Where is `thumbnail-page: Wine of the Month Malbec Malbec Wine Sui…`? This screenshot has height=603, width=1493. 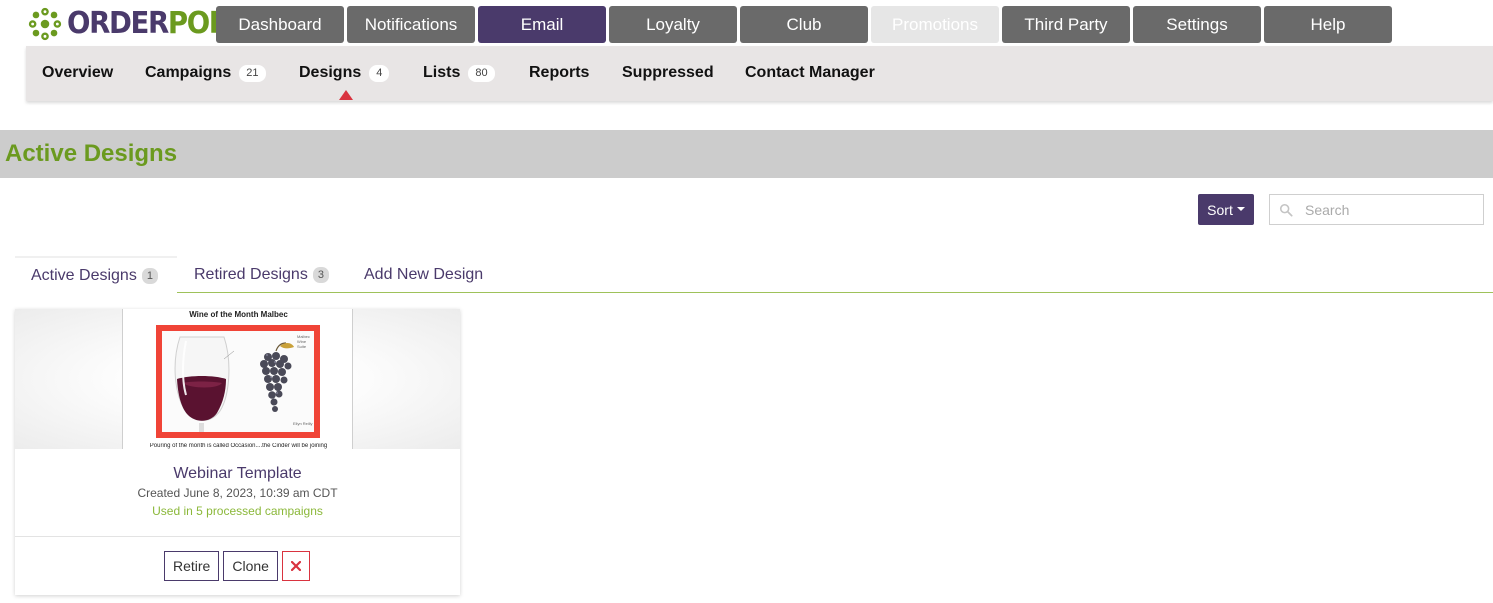 thumbnail-page: Wine of the Month Malbec Malbec Wine Sui… is located at coordinates (237, 379).